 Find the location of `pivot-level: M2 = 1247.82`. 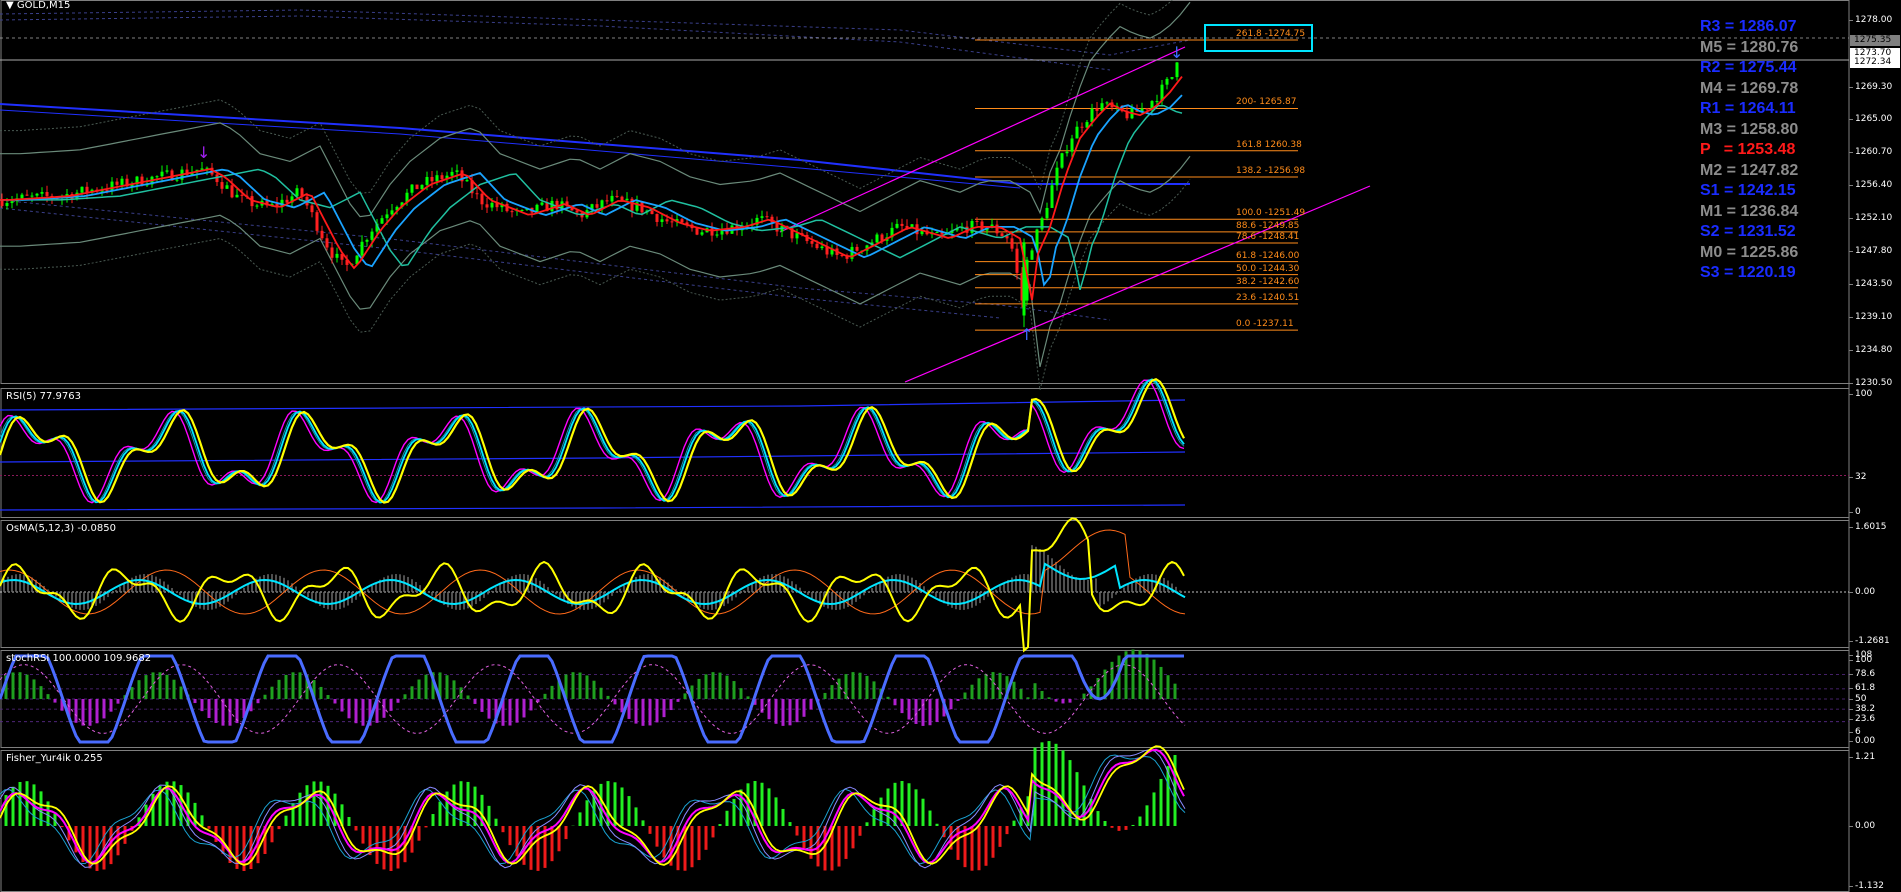

pivot-level: M2 = 1247.82 is located at coordinates (1749, 170).